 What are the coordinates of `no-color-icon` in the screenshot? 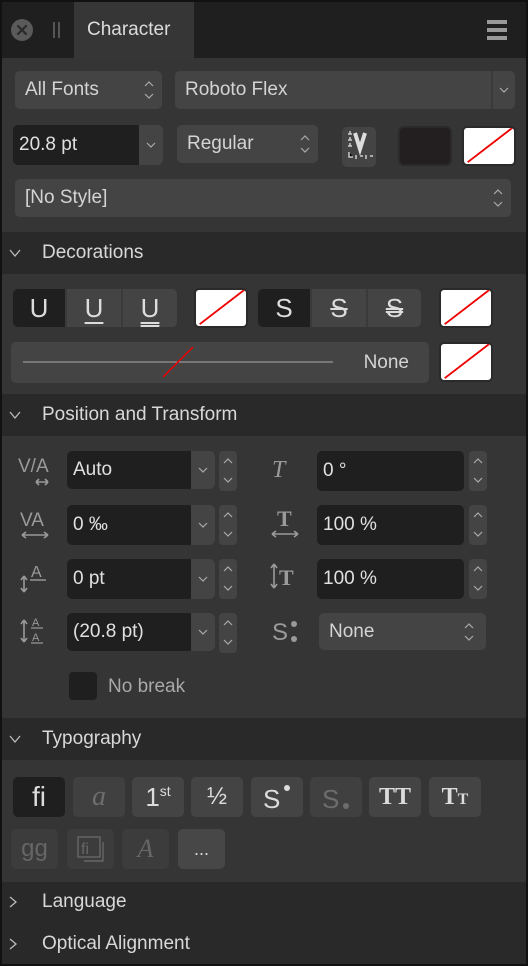 It's located at (467, 307).